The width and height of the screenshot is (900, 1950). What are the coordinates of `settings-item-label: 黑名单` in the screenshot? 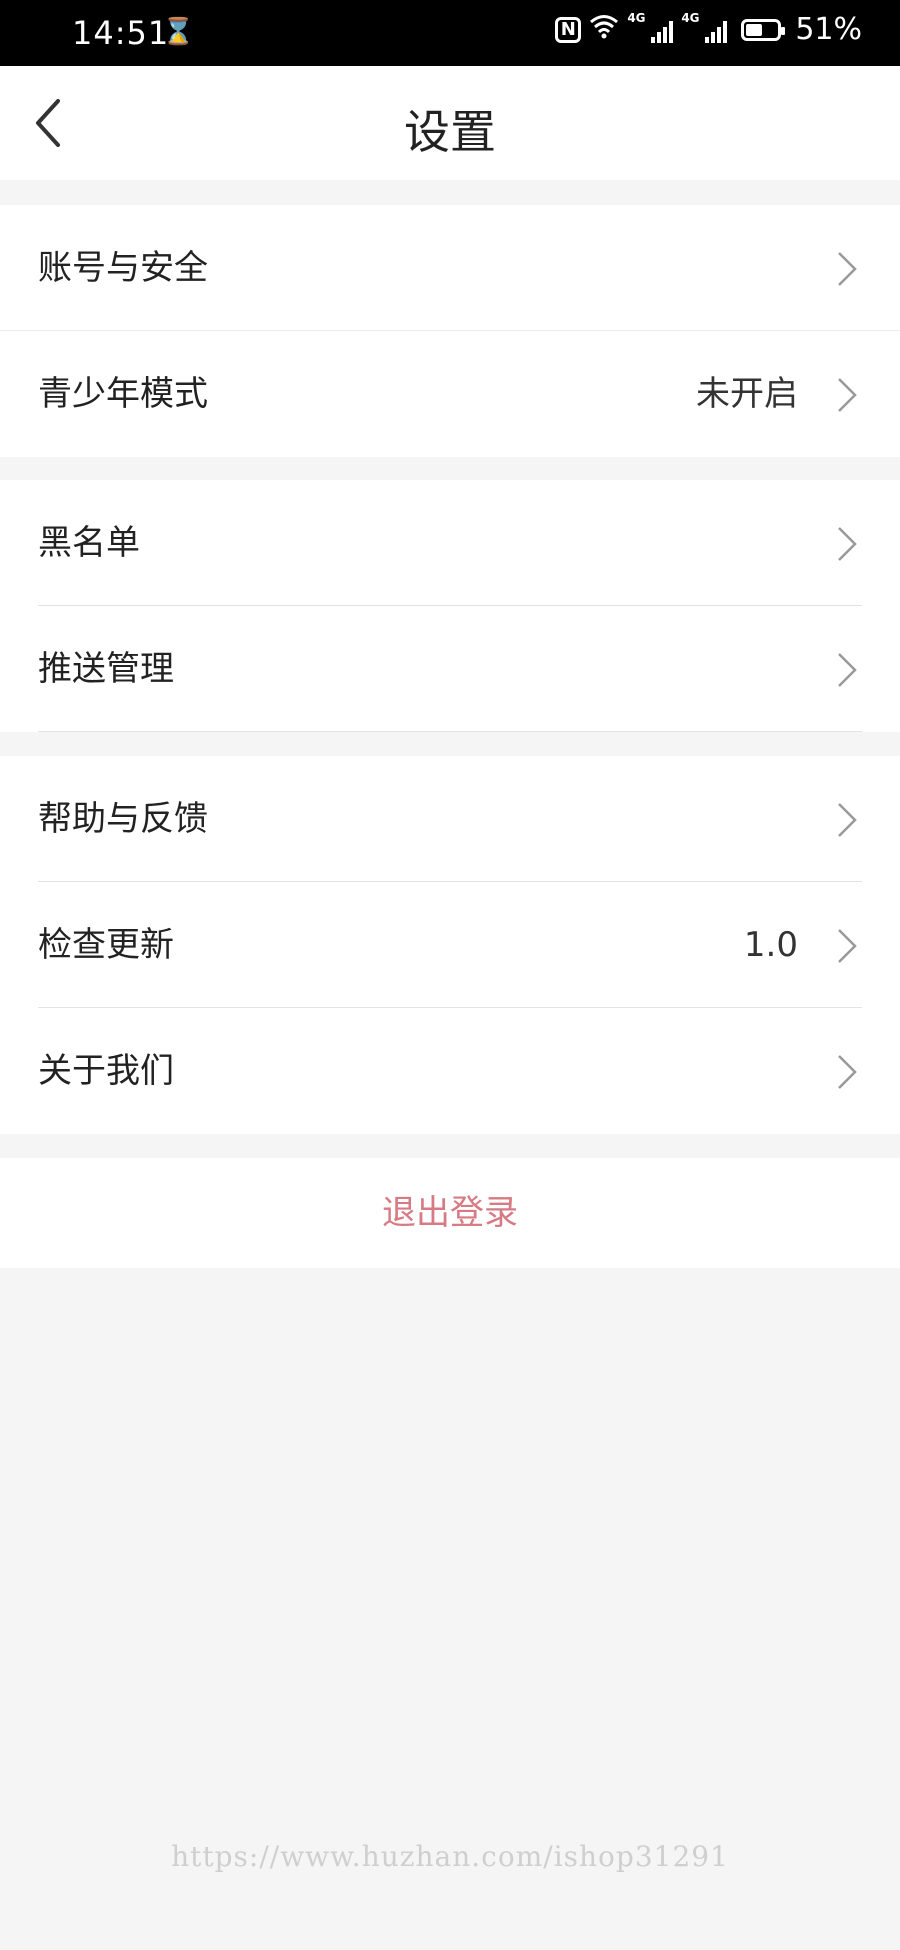 It's located at (89, 543).